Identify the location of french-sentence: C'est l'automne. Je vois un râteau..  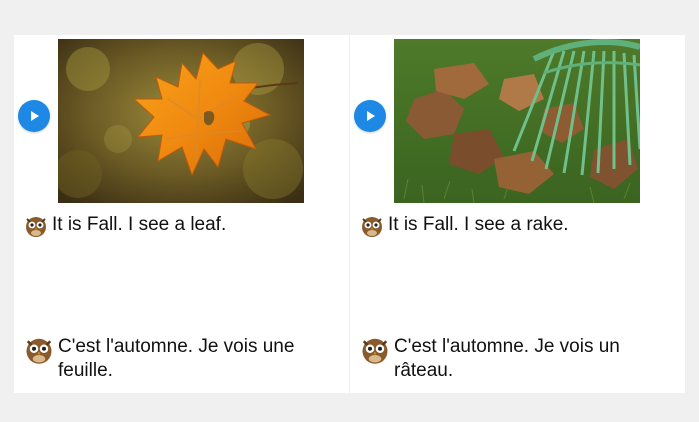
(502, 359).